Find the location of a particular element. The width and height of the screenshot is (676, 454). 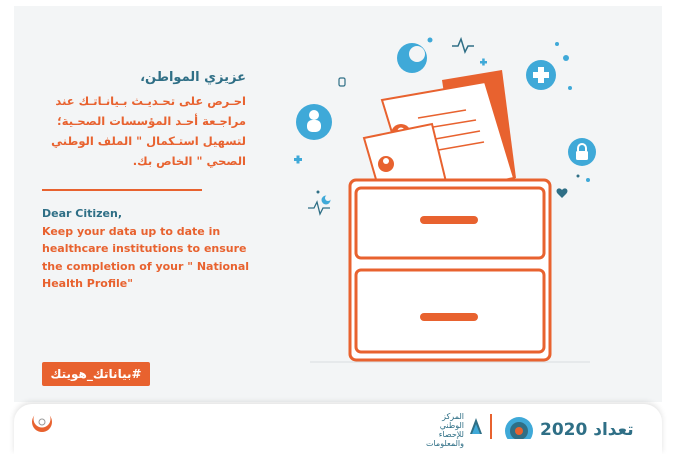

english-line: Health Profile" is located at coordinates (87, 283).